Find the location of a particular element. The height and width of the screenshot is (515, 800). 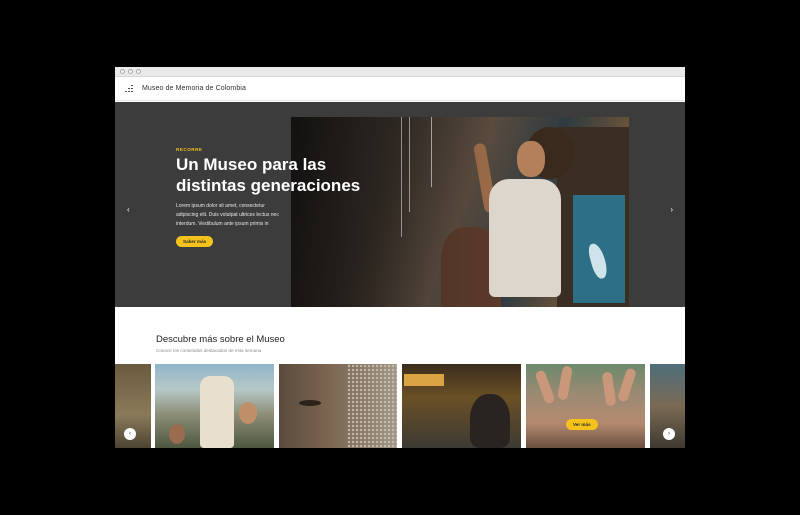

carousel-next-icon: › is located at coordinates (669, 434).